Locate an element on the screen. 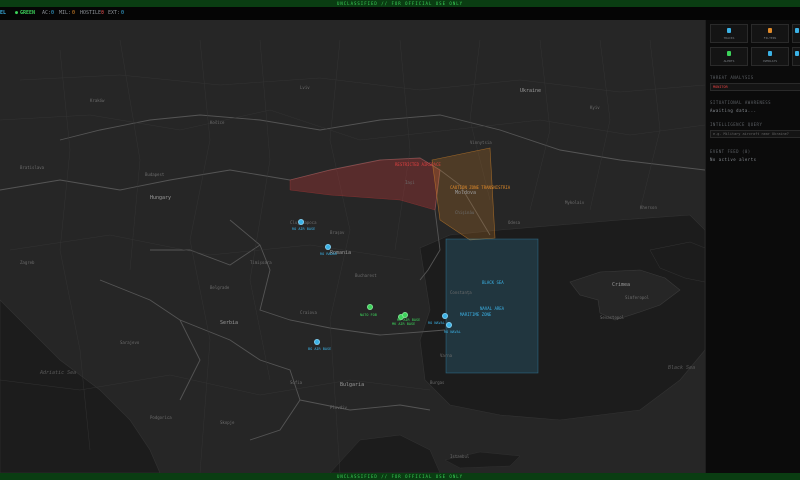  alert-icon is located at coordinates (729, 53).